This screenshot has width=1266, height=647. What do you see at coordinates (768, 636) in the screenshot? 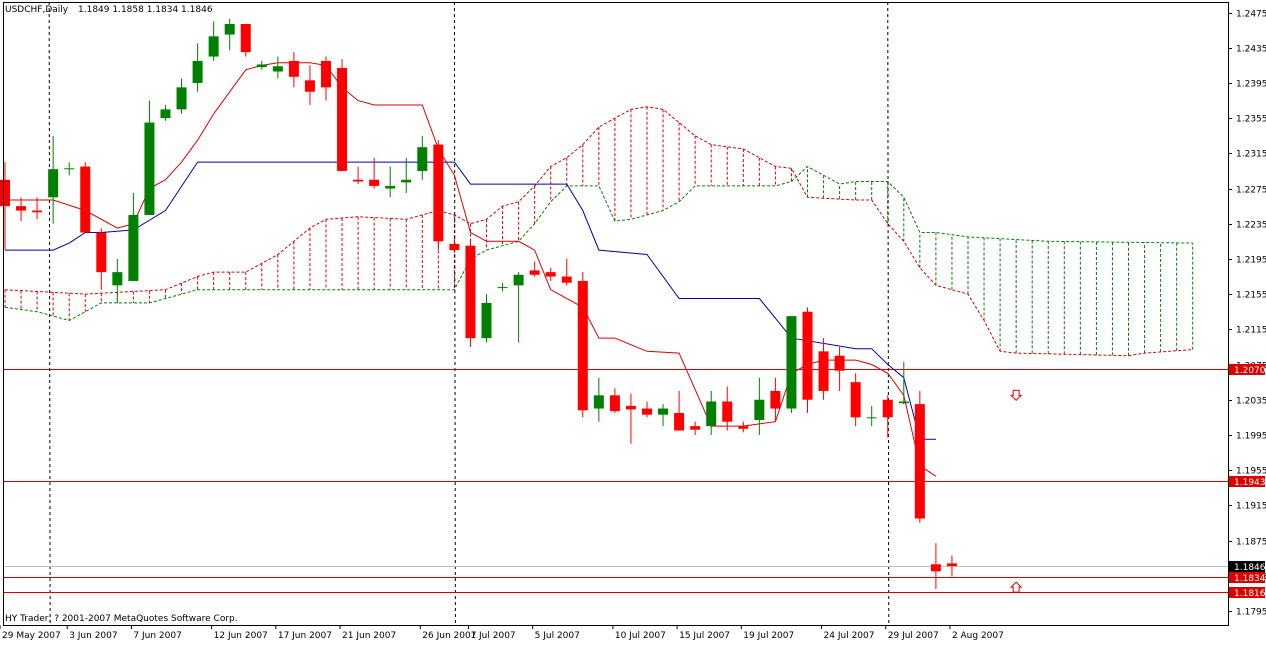
I see `time-tick-label: 19 Jul 2007` at bounding box center [768, 636].